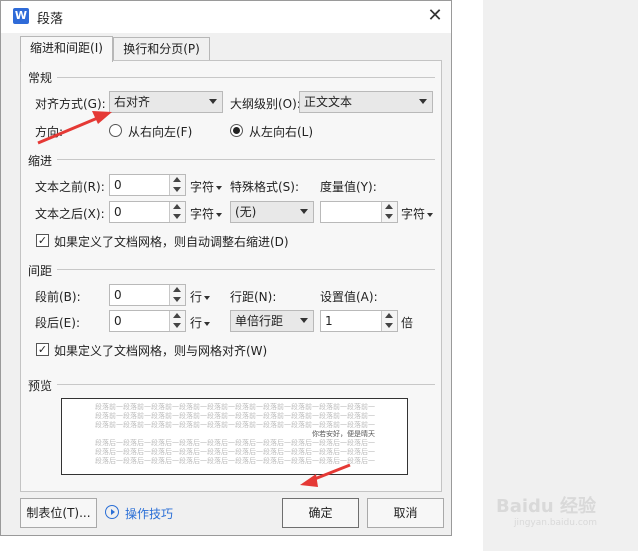 This screenshot has width=638, height=551. Describe the element at coordinates (66, 49) in the screenshot. I see `tab-indent-spacing: 缩进和间距(I)` at that location.